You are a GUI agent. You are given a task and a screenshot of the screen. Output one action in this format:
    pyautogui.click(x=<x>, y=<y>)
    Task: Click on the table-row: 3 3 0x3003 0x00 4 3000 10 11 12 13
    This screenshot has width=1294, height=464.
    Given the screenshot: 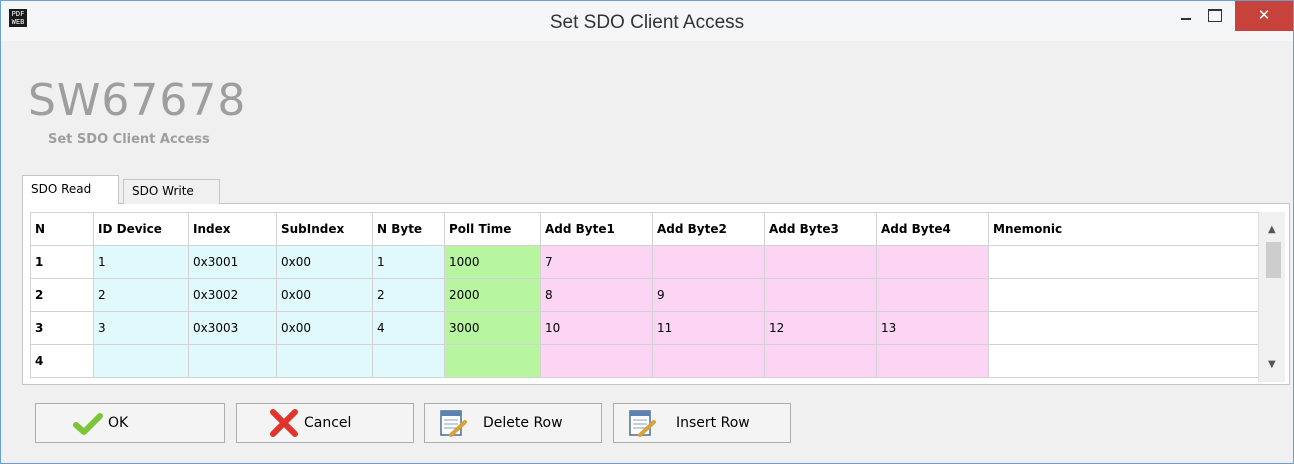 What is the action you would take?
    pyautogui.click(x=644, y=328)
    